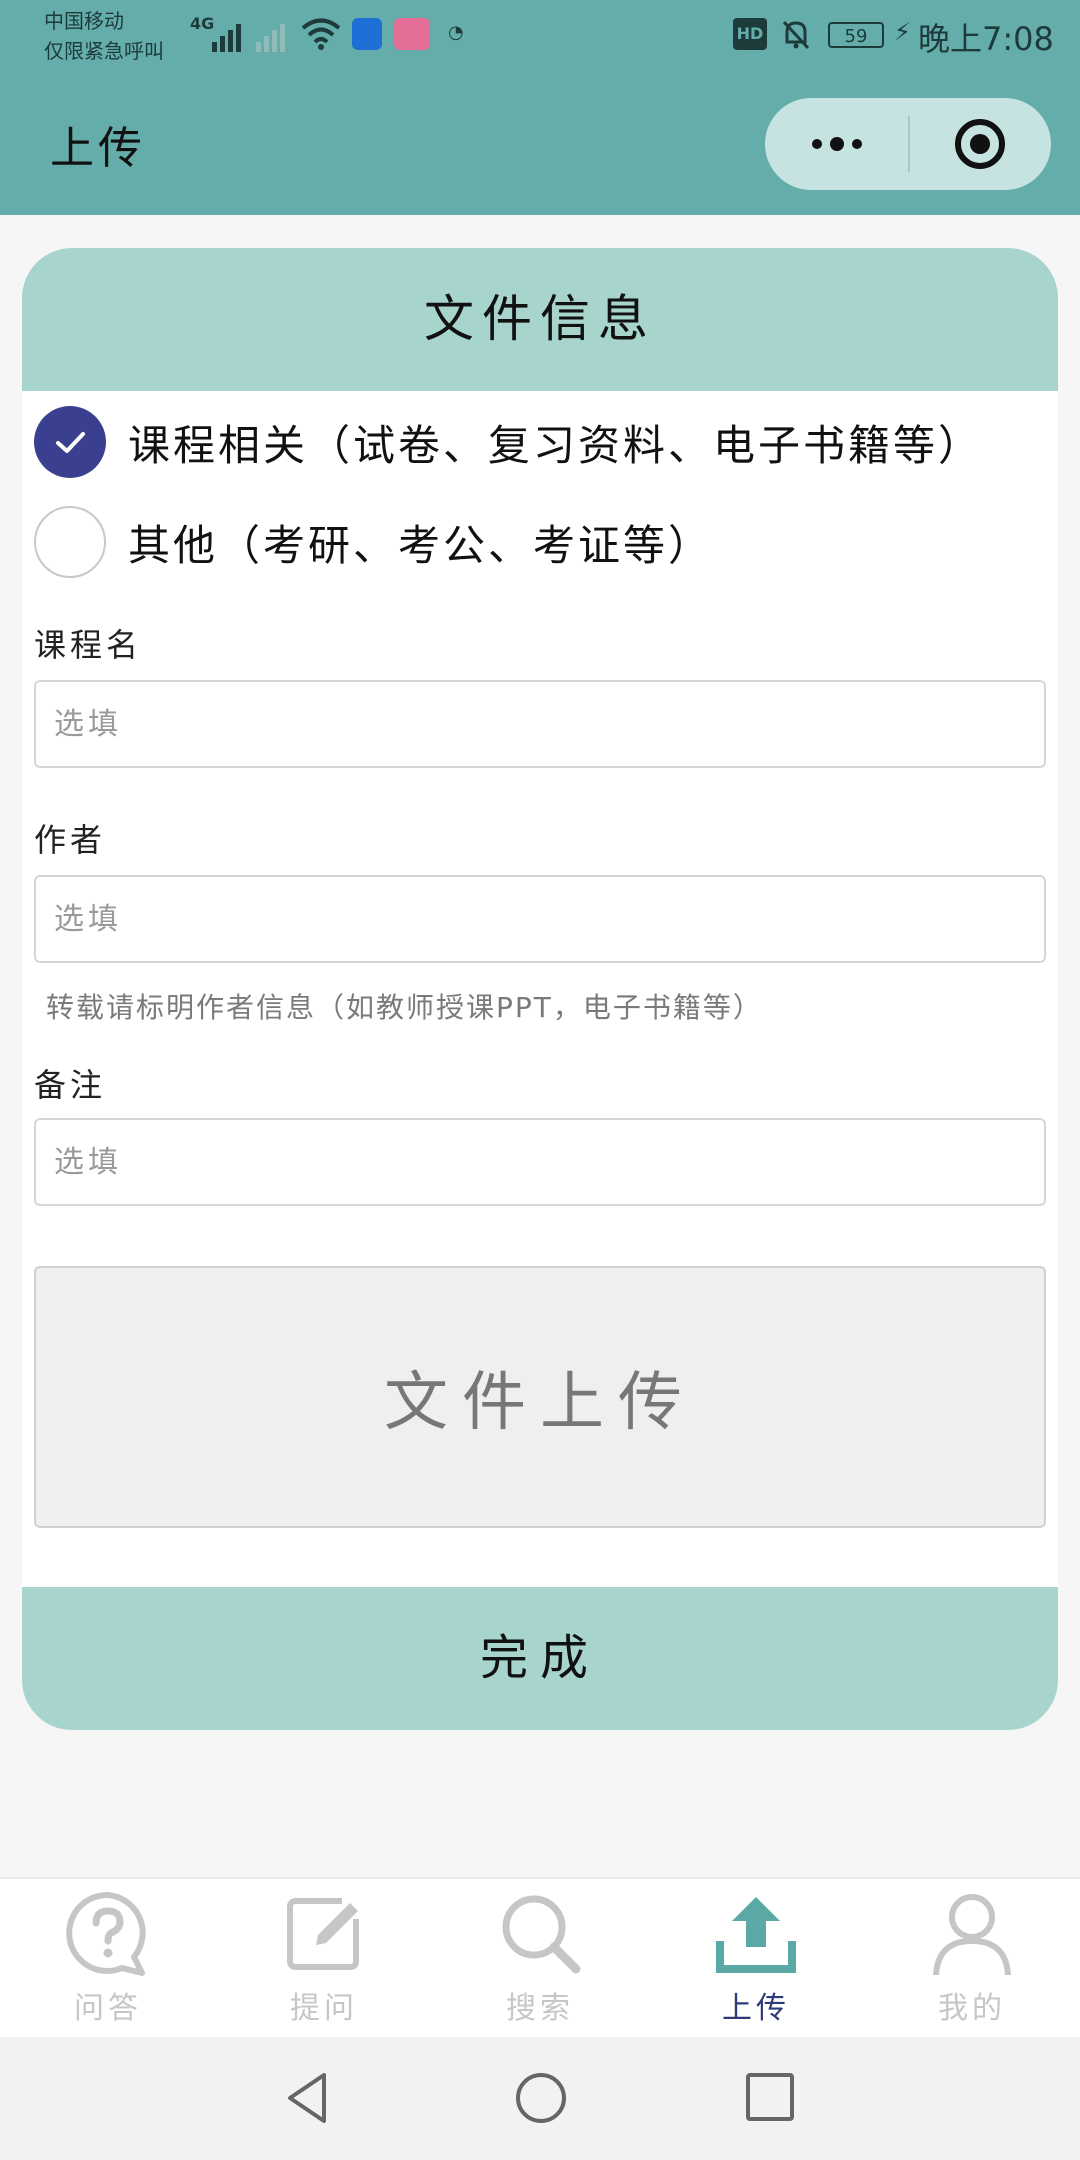 The image size is (1080, 2160). I want to click on note-label: 备注, so click(70, 1085).